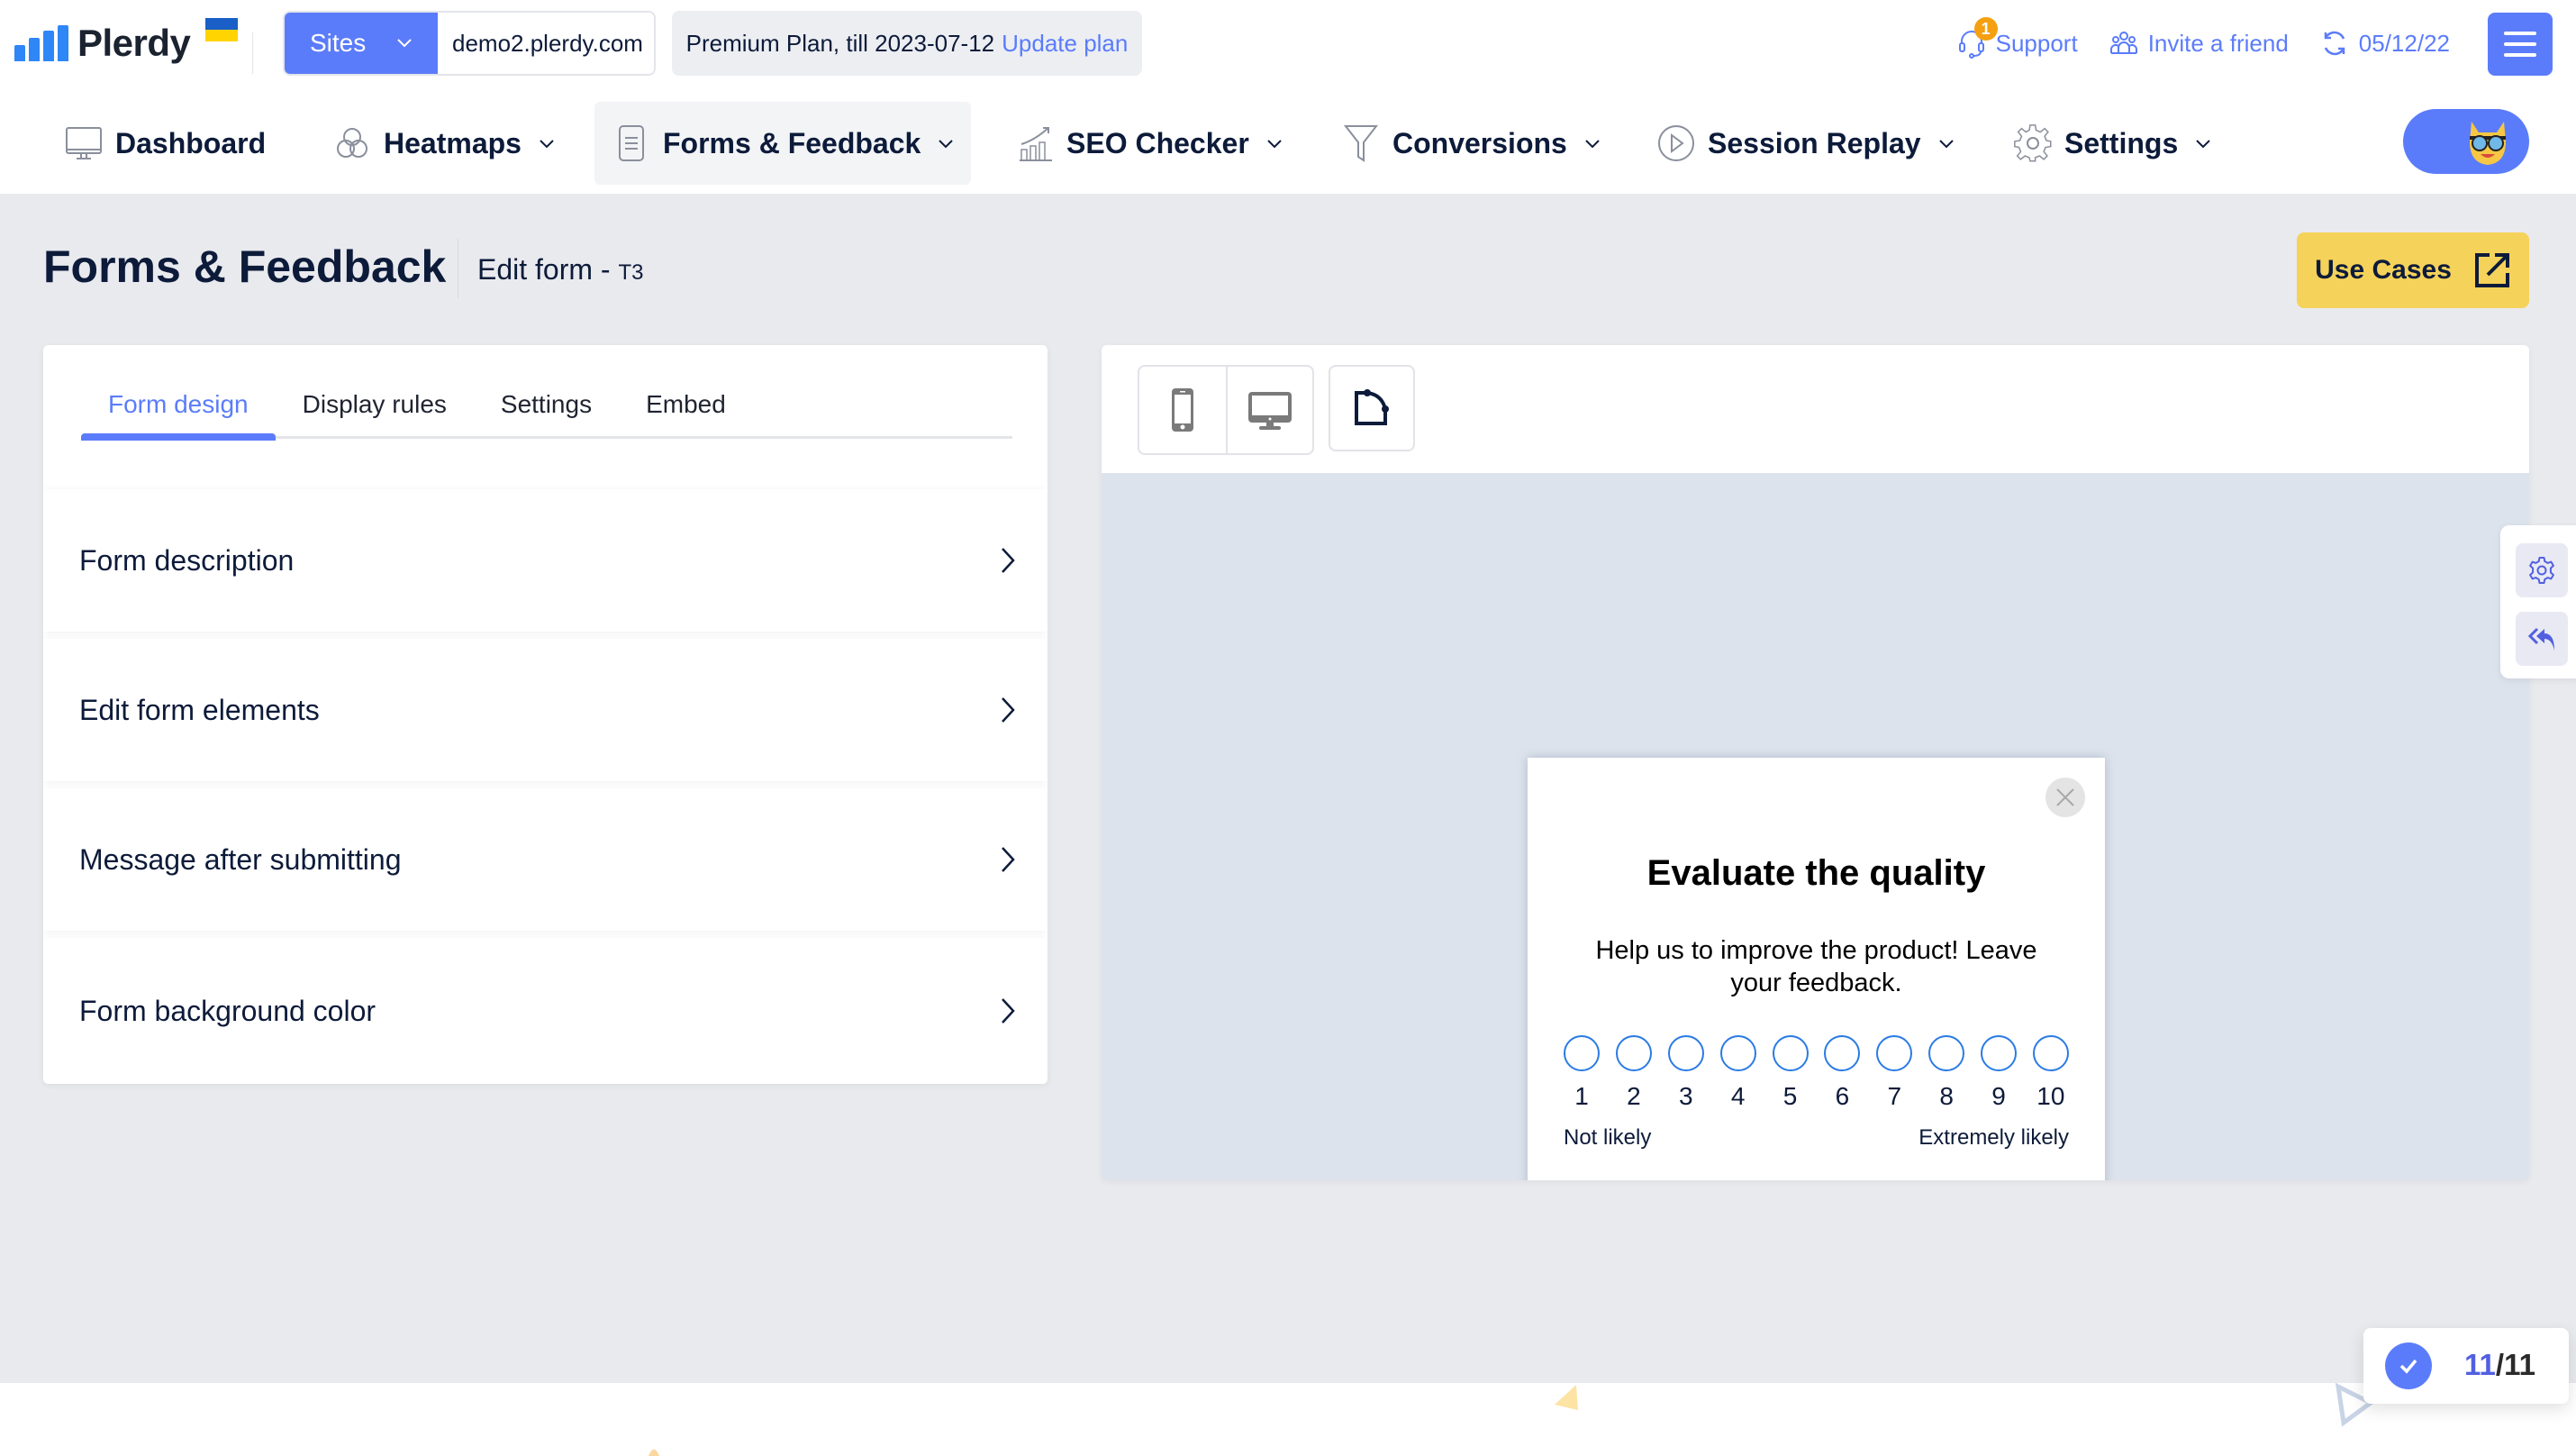 The width and height of the screenshot is (2576, 1456). I want to click on use-cases-button: Use Cases, so click(2413, 270).